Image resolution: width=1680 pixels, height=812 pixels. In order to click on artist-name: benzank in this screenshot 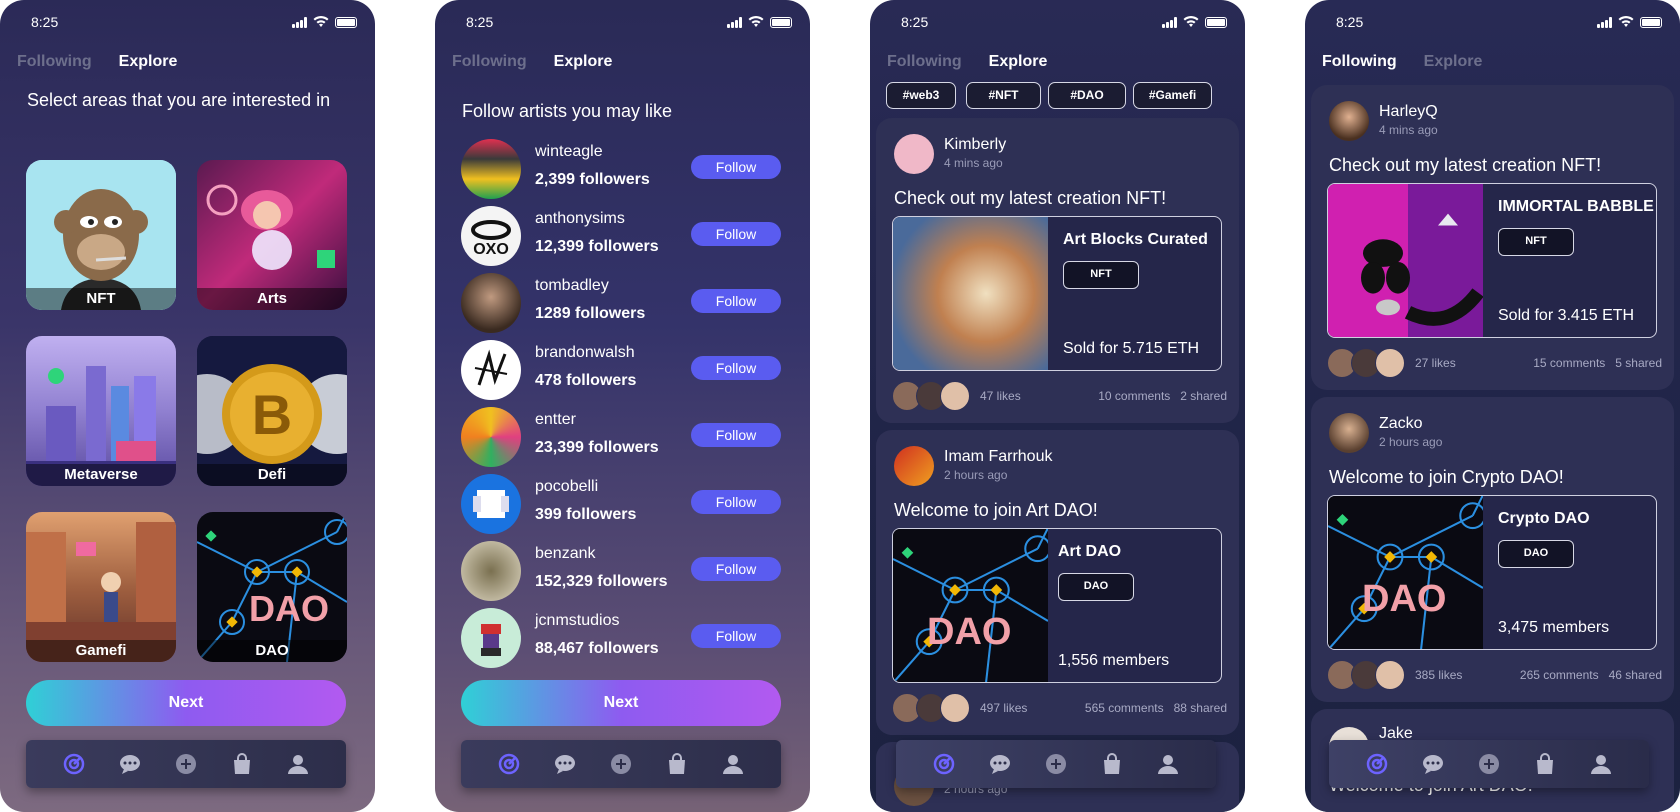, I will do `click(565, 554)`.